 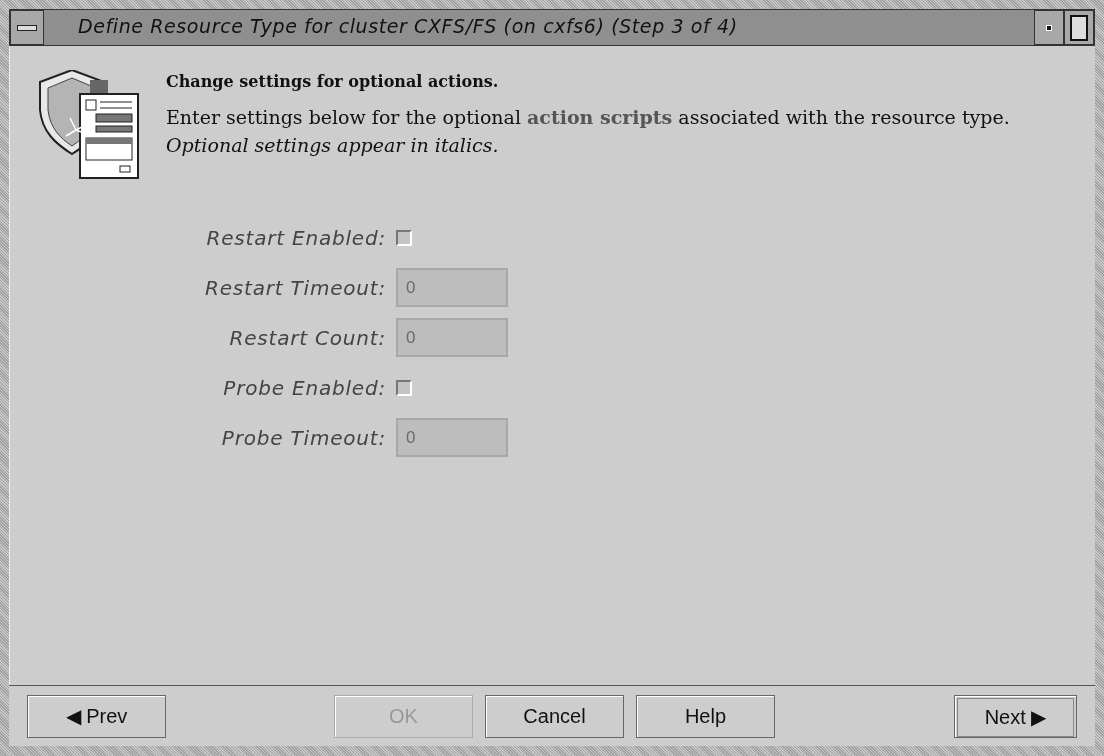 I want to click on instructions: Enter settings below for the optional action scripts associated with the resource type. Optional settings appear in italics., so click(x=588, y=131).